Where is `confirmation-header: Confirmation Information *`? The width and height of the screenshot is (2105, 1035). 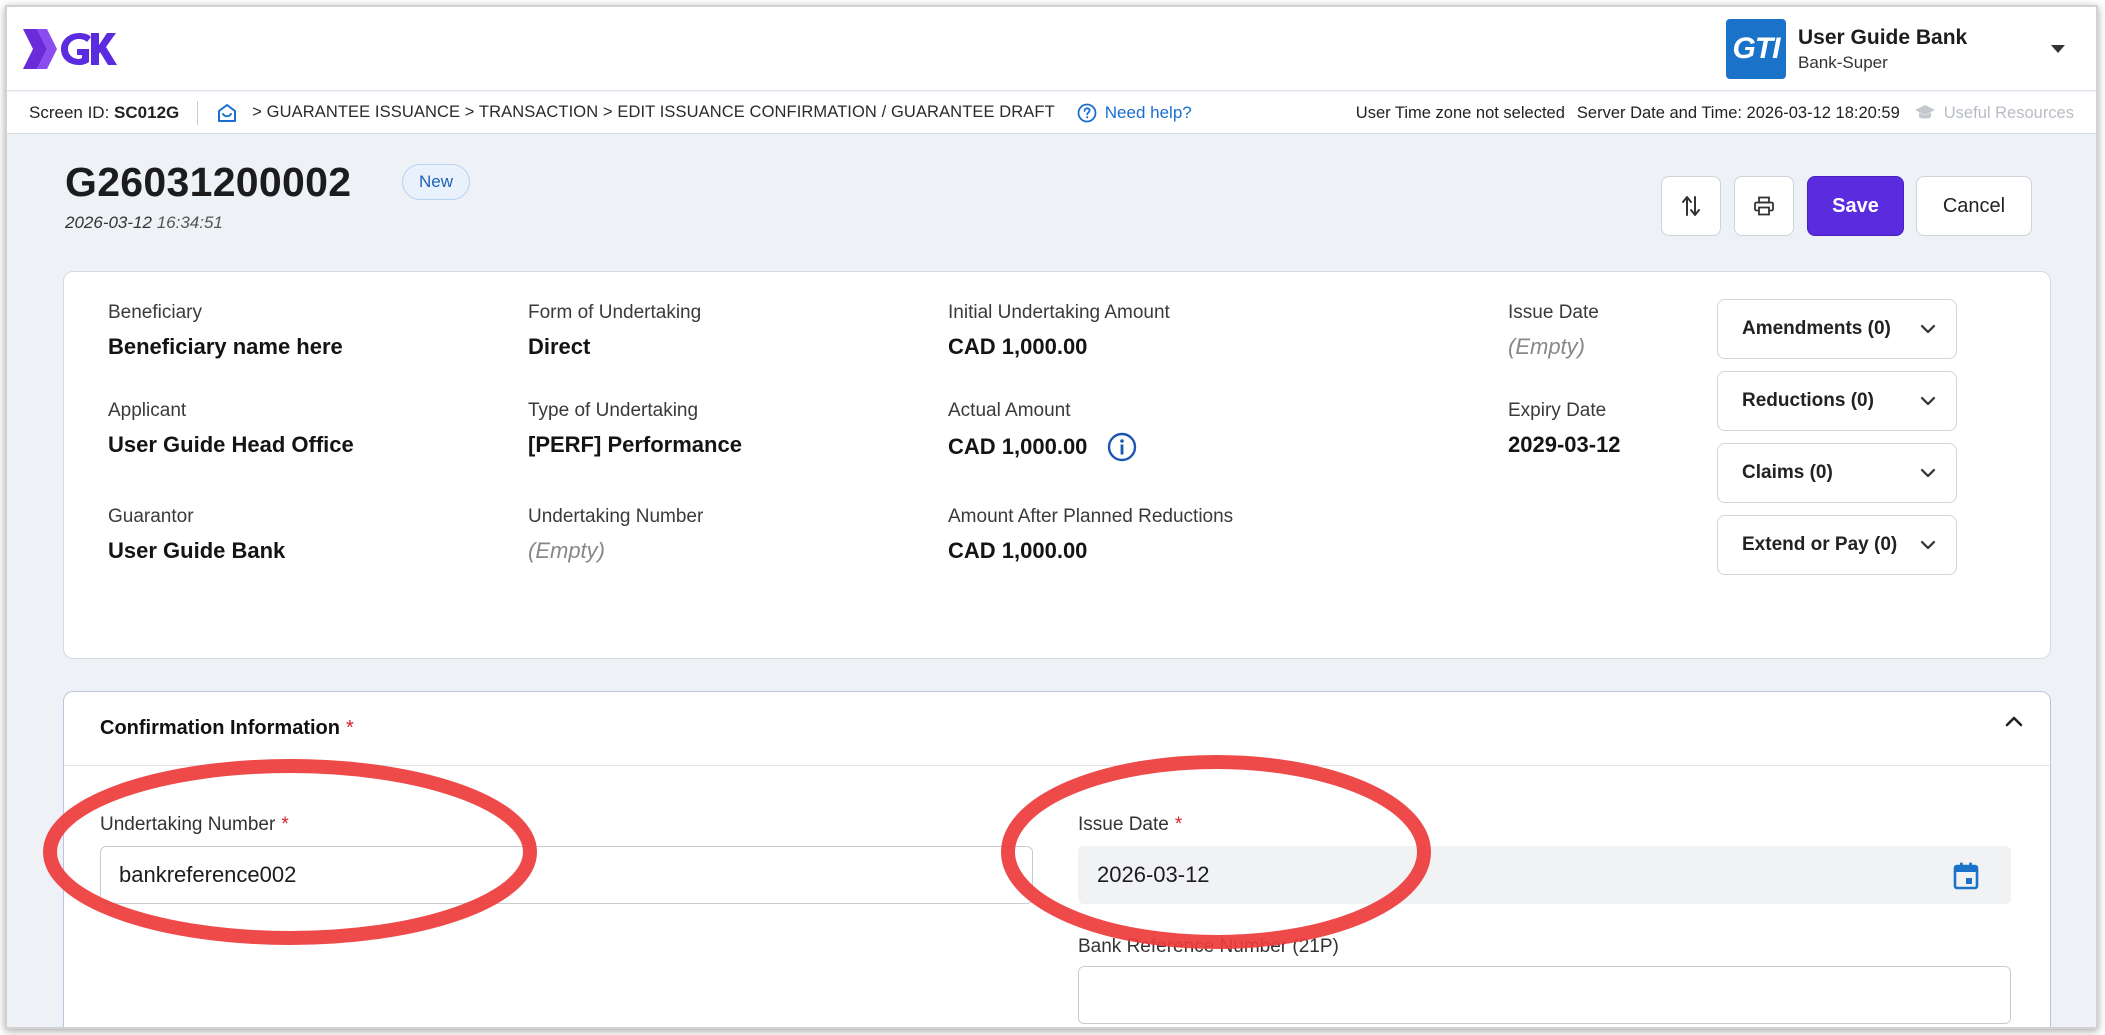
confirmation-header: Confirmation Information * is located at coordinates (1057, 729).